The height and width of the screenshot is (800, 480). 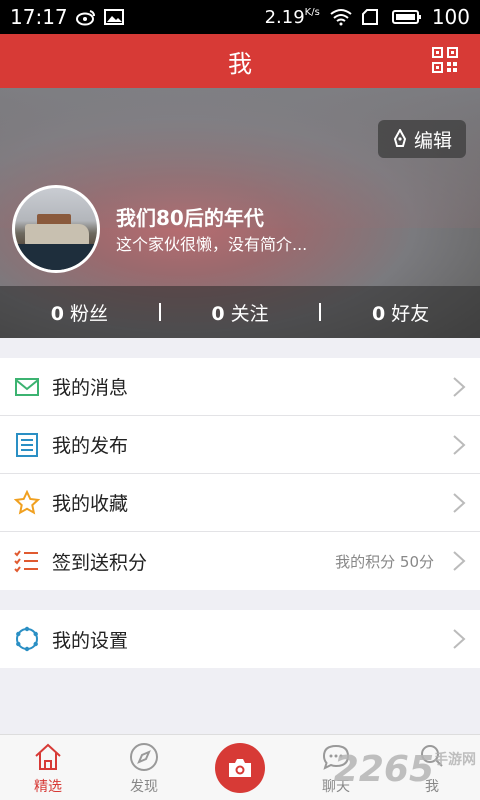 I want to click on tab-discover: 发现, so click(x=144, y=767).